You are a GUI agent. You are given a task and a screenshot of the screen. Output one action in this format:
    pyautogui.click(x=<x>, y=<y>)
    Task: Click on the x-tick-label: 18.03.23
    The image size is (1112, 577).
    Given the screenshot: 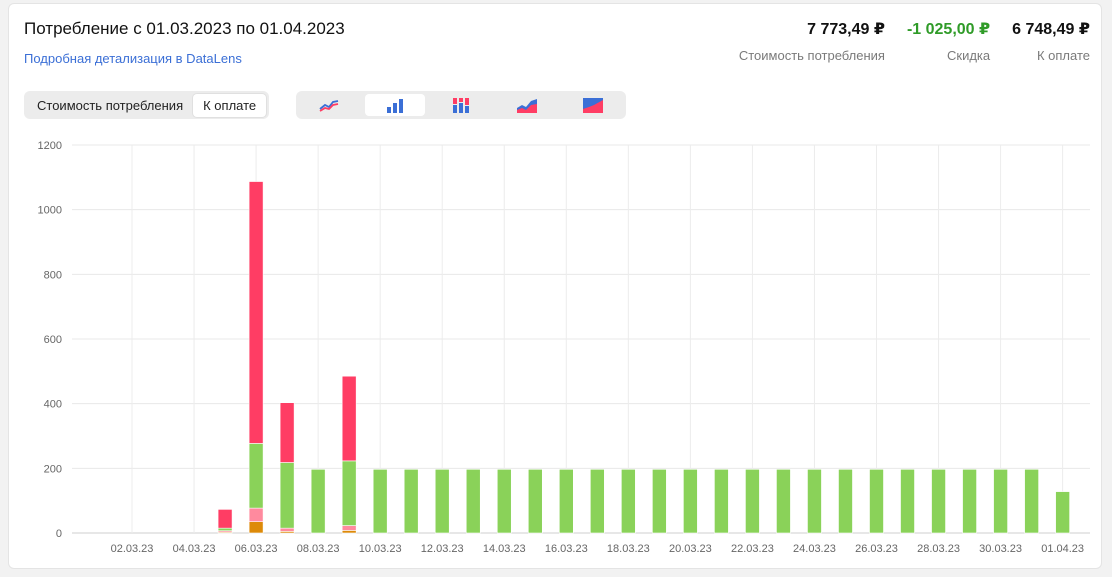 What is the action you would take?
    pyautogui.click(x=628, y=549)
    